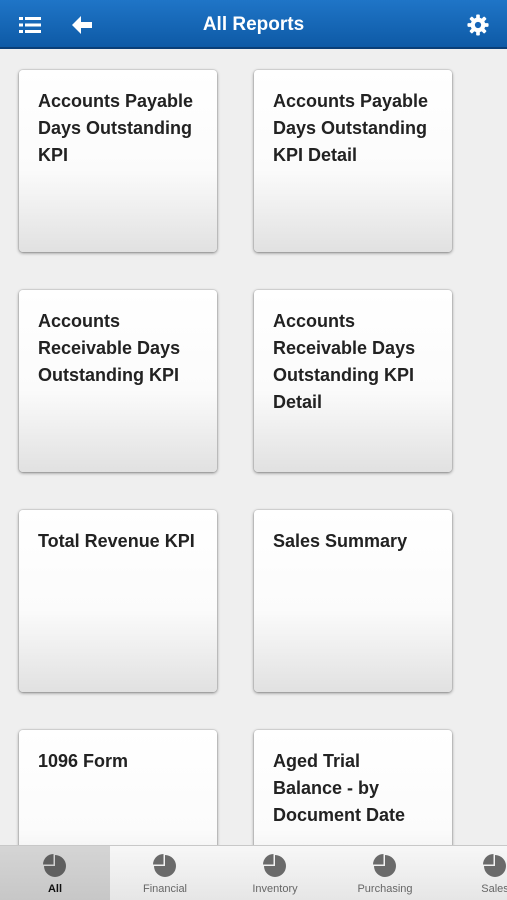  I want to click on menu-button, so click(30, 24).